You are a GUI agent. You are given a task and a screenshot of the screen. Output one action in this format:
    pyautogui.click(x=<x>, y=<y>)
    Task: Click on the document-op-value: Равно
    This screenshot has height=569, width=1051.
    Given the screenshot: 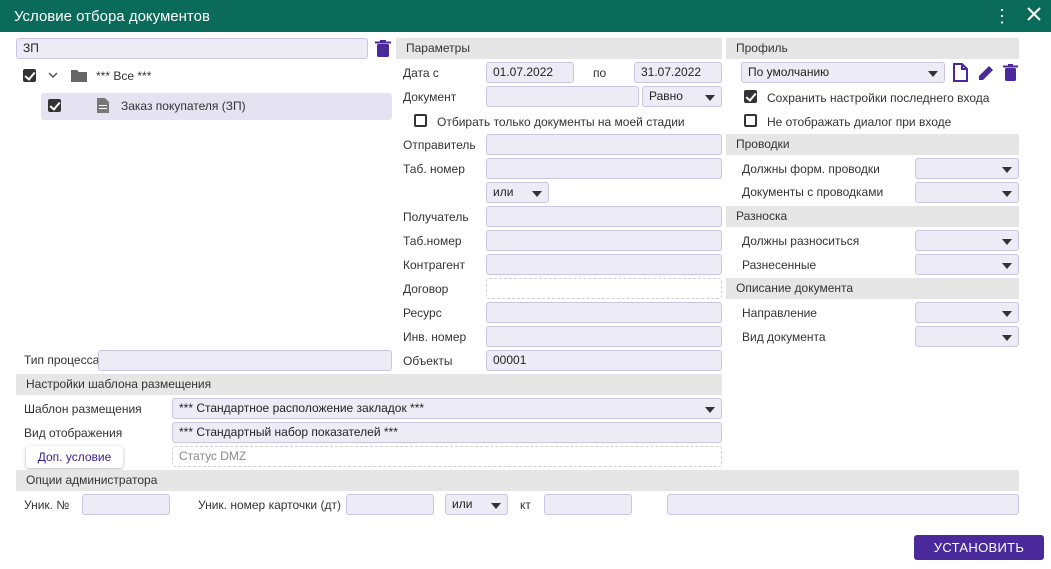 What is the action you would take?
    pyautogui.click(x=666, y=96)
    